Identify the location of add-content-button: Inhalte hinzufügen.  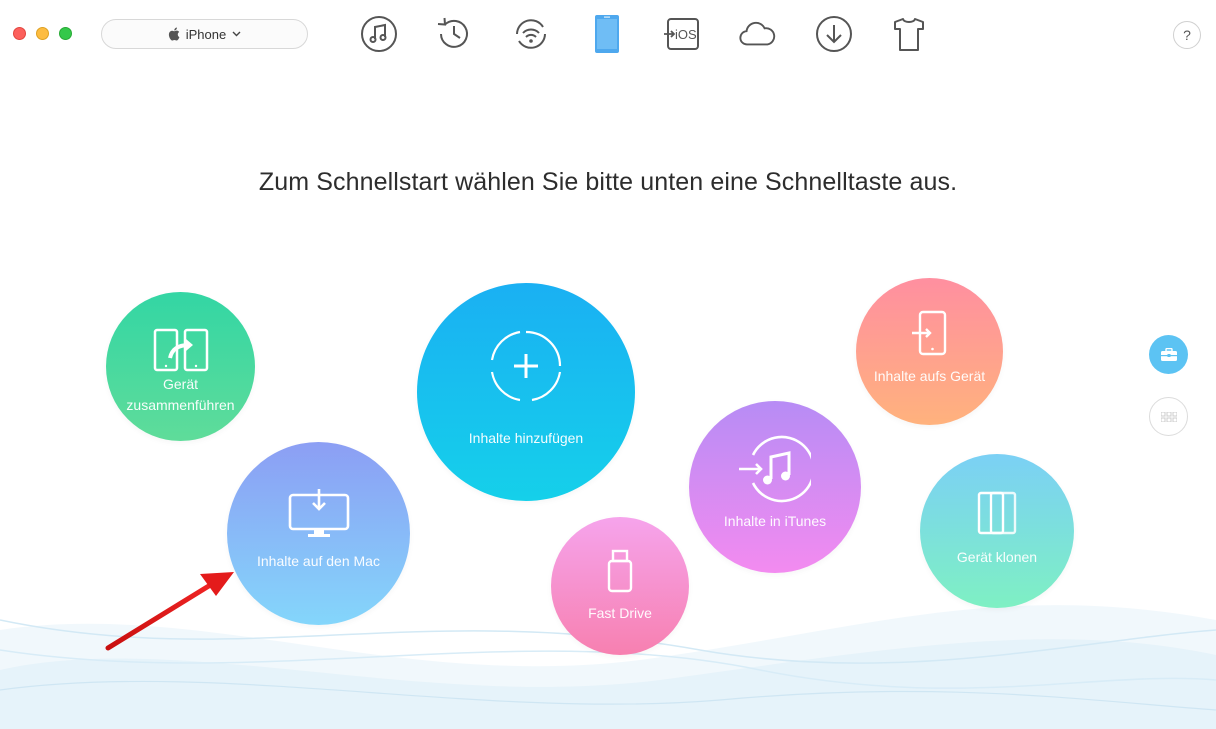
(526, 392).